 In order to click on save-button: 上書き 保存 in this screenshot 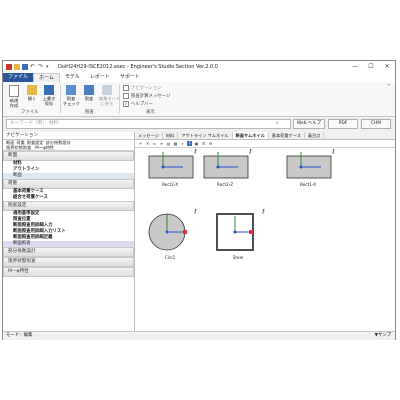, I will do `click(49, 95)`.